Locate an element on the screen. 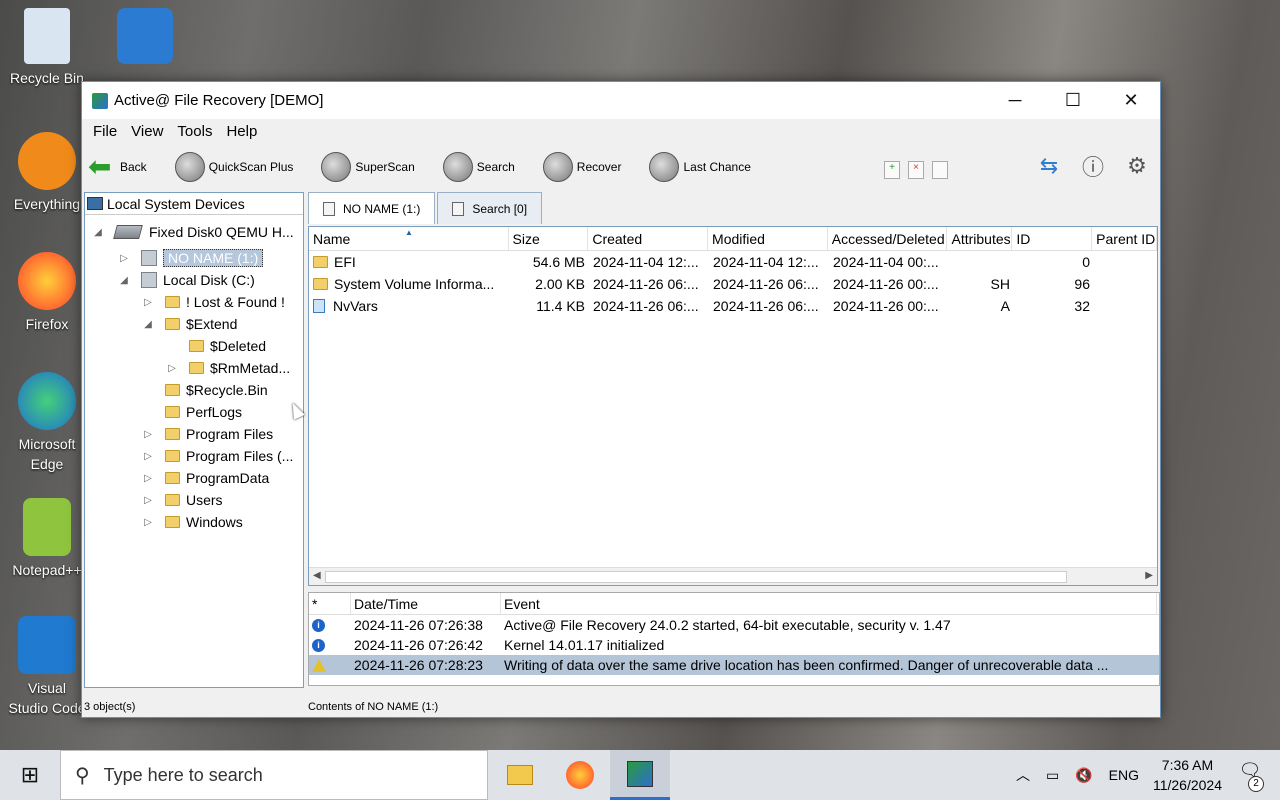 The width and height of the screenshot is (1280, 800). tree-item-program-files: ▷ Program Files is located at coordinates (207, 434).